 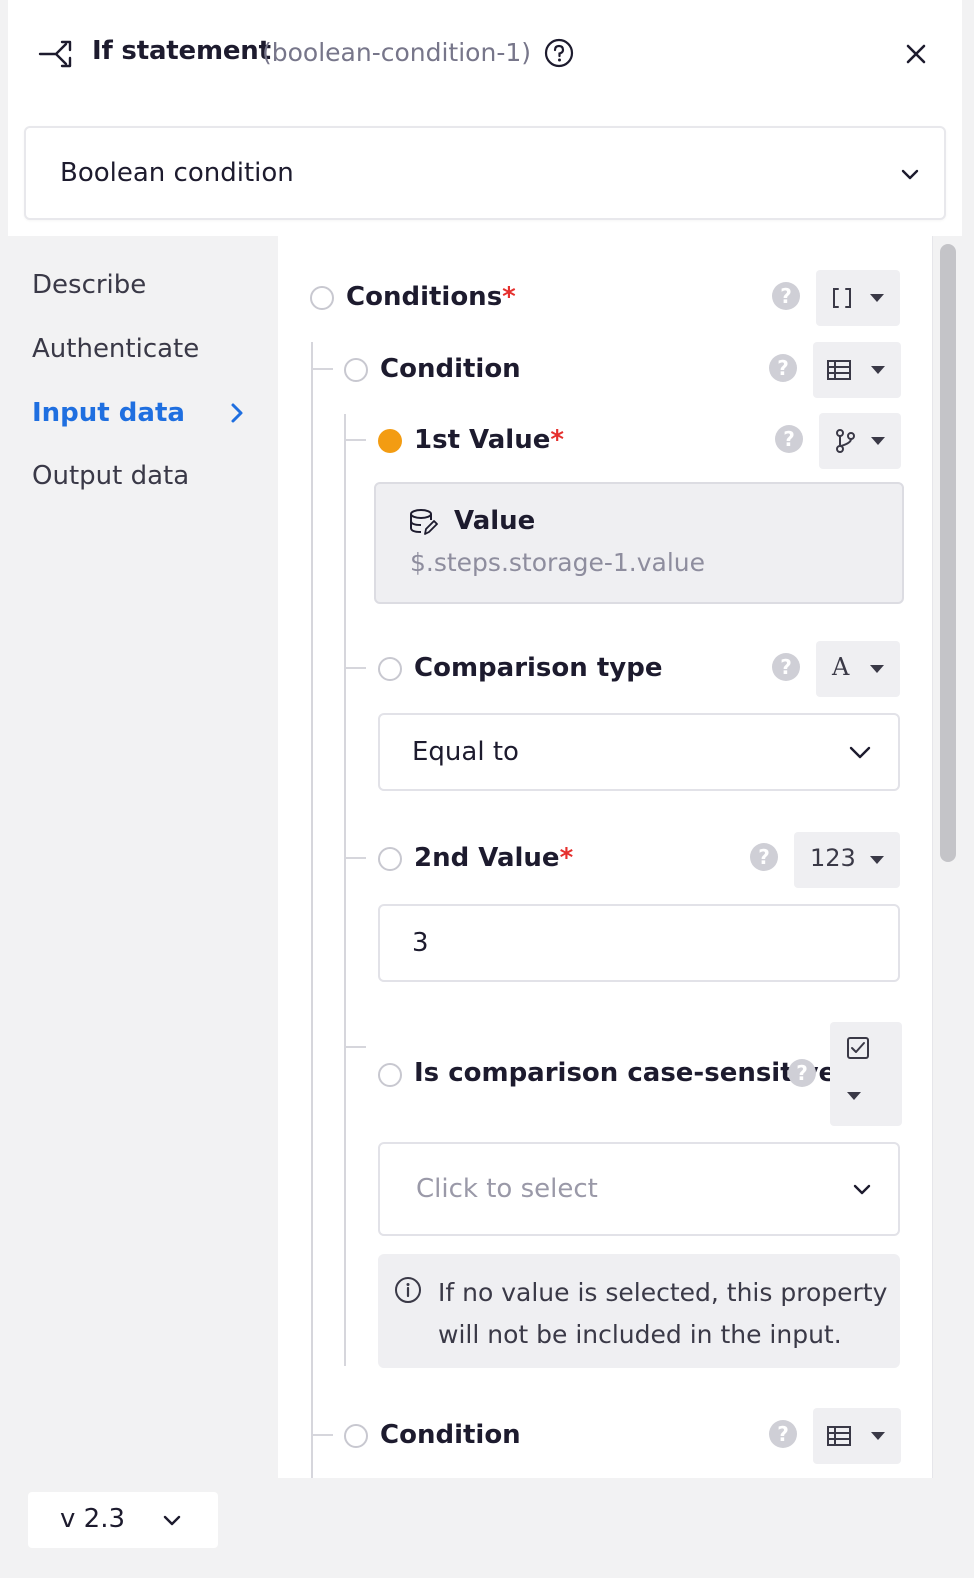 What do you see at coordinates (845, 441) in the screenshot?
I see `branch-icon` at bounding box center [845, 441].